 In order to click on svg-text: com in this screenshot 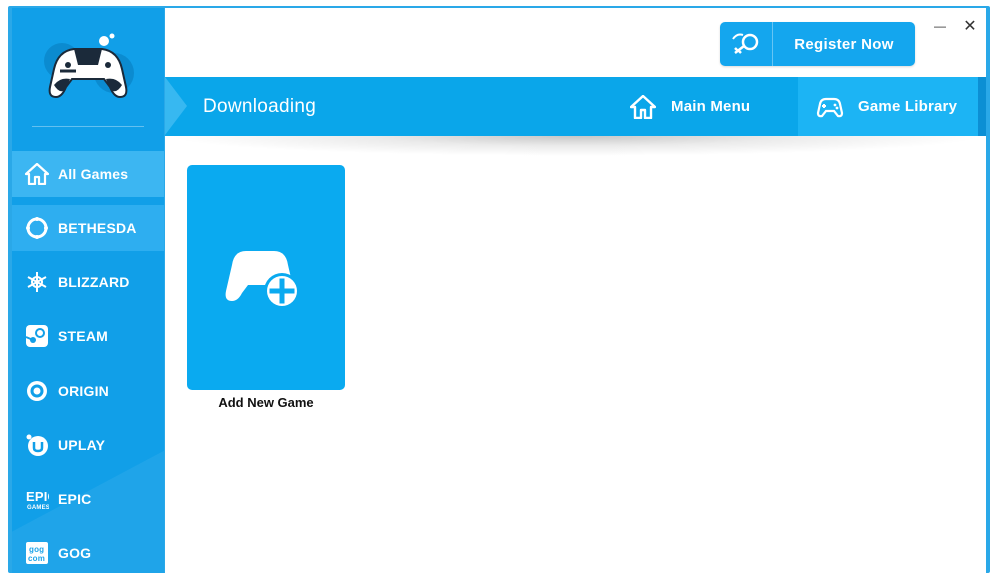, I will do `click(36, 558)`.